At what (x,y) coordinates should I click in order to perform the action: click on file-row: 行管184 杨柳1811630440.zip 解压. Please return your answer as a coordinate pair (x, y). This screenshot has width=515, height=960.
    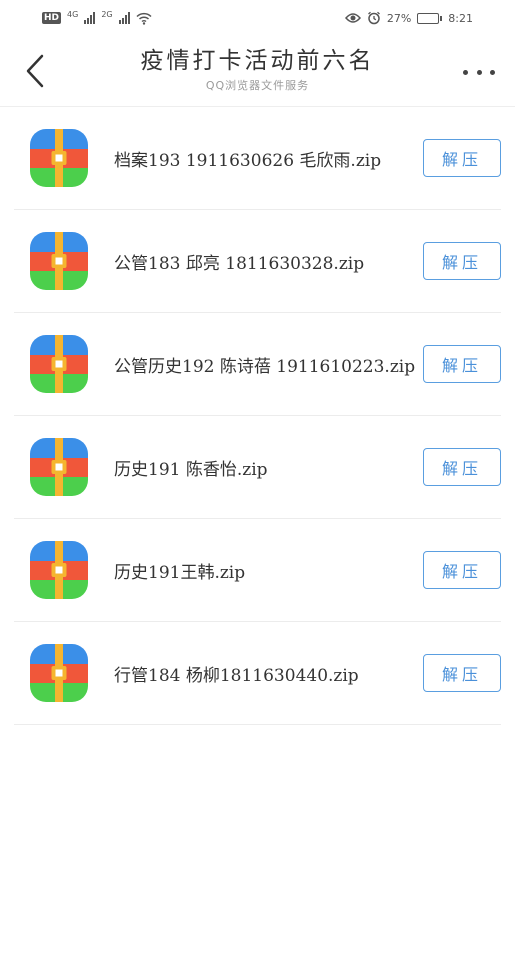
    Looking at the image, I should click on (257, 673).